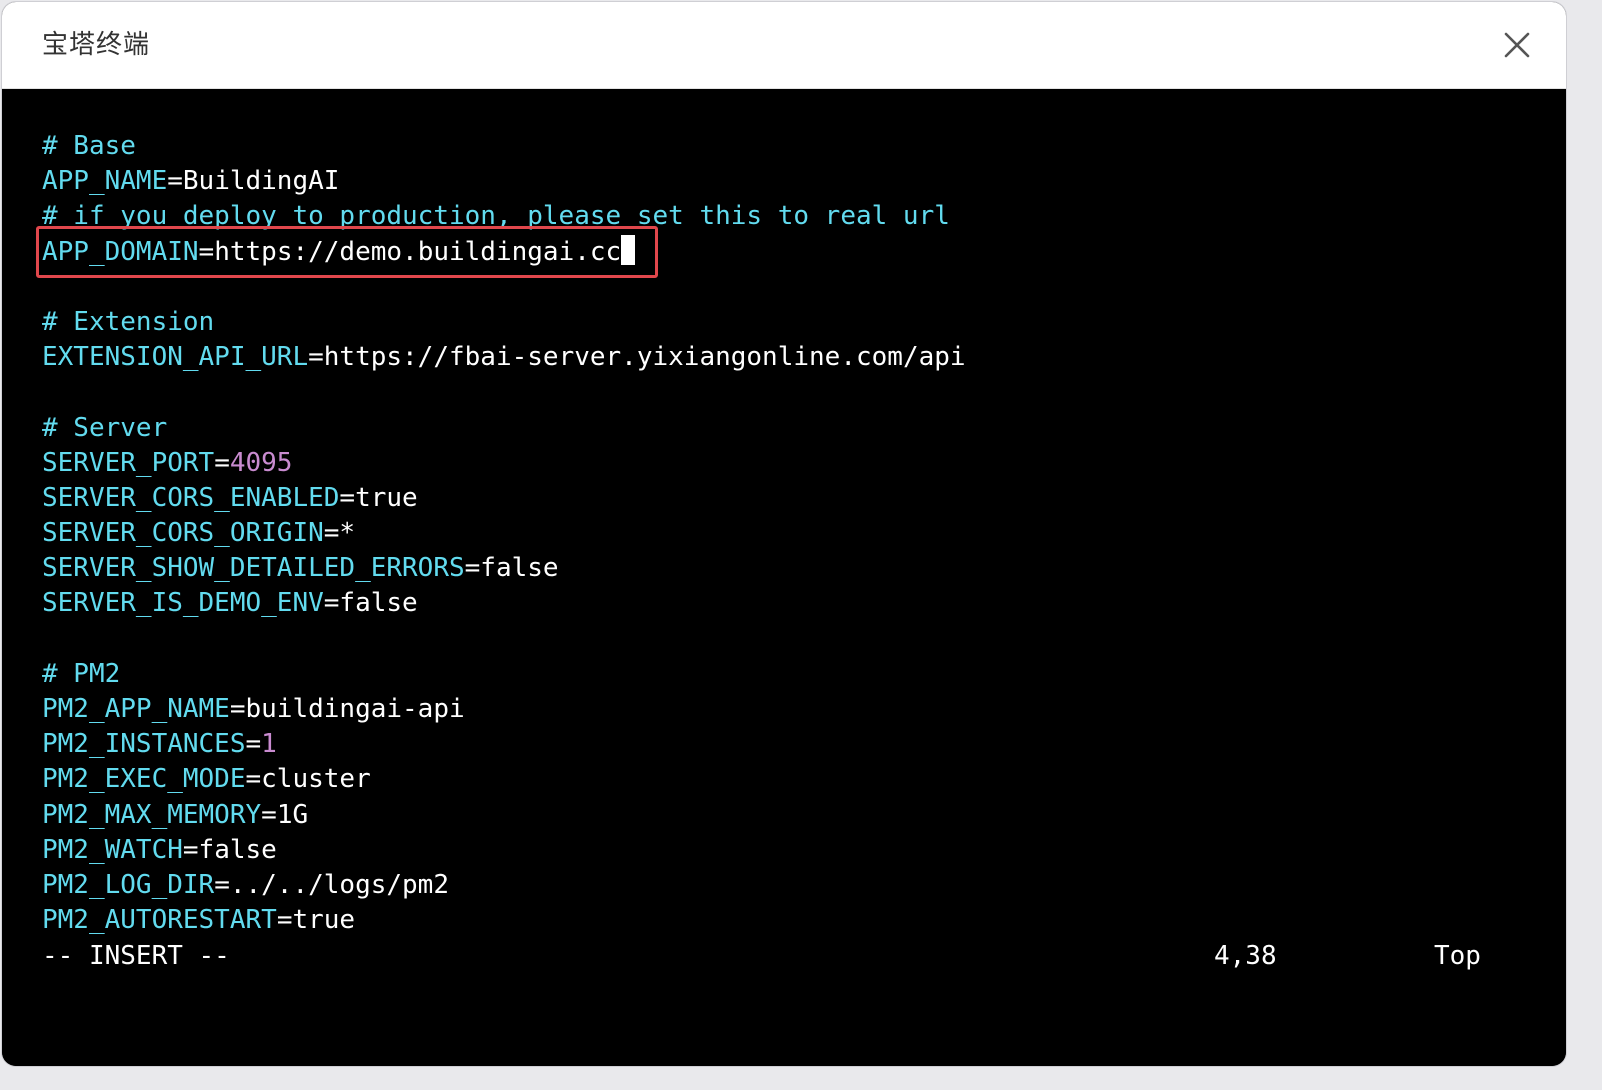 This screenshot has height=1090, width=1602. I want to click on config-line-app-name: APP_NAME=BuildingAI, so click(504, 181).